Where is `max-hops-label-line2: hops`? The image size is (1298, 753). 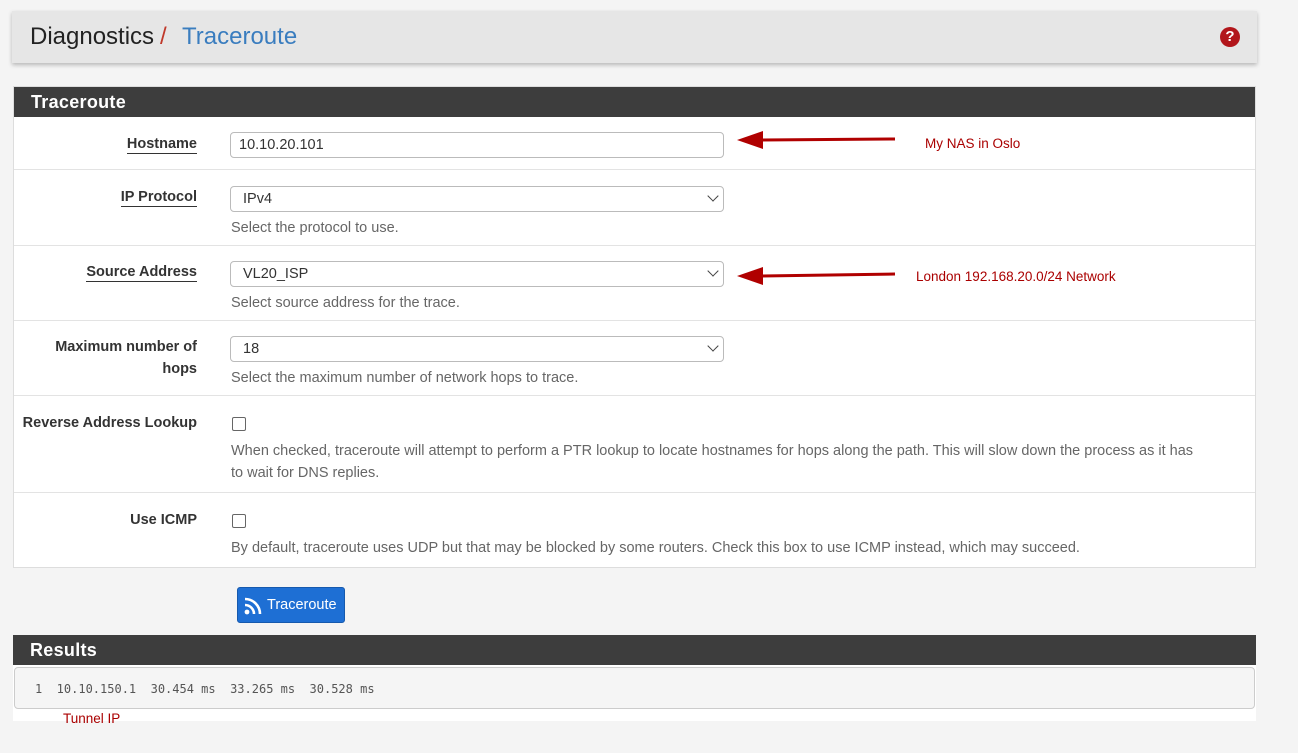
max-hops-label-line2: hops is located at coordinates (179, 369).